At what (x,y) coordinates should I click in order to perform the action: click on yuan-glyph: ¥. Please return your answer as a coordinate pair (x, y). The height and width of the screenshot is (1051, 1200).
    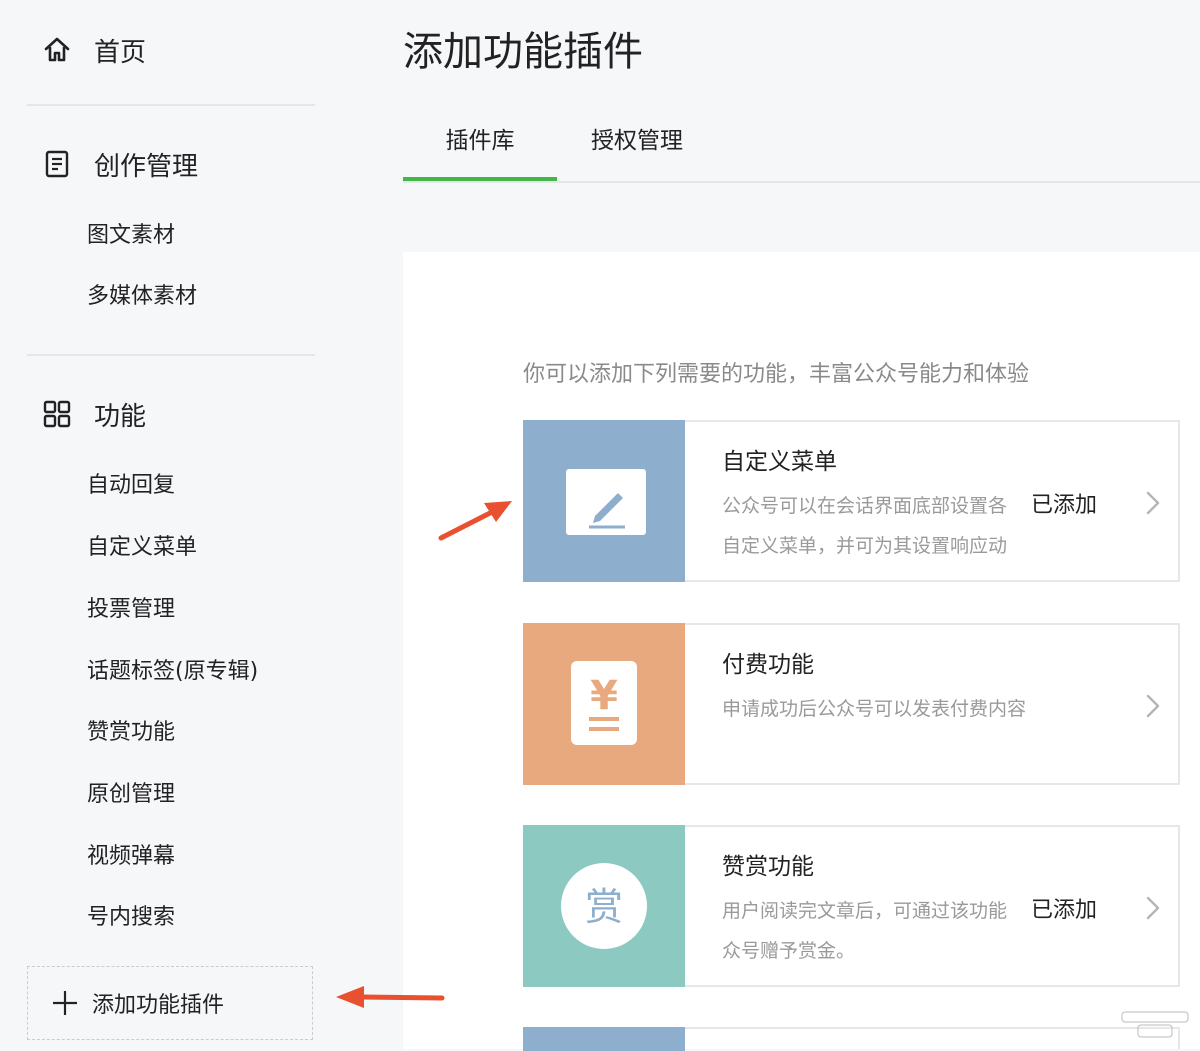
    Looking at the image, I should click on (604, 696).